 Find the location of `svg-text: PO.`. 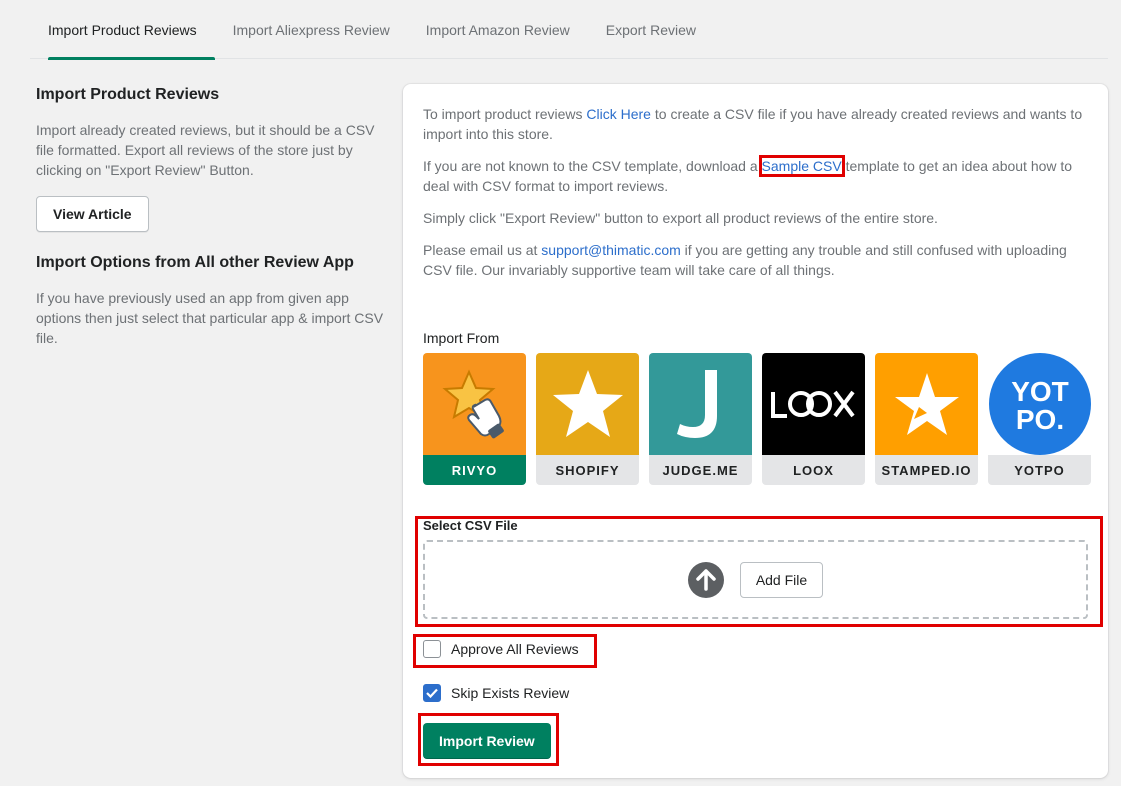

svg-text: PO. is located at coordinates (1039, 419).